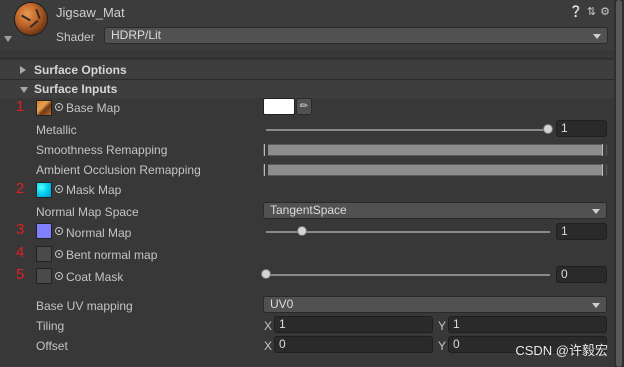 Image resolution: width=624 pixels, height=367 pixels. What do you see at coordinates (353, 344) in the screenshot?
I see `offset-x-field: 0` at bounding box center [353, 344].